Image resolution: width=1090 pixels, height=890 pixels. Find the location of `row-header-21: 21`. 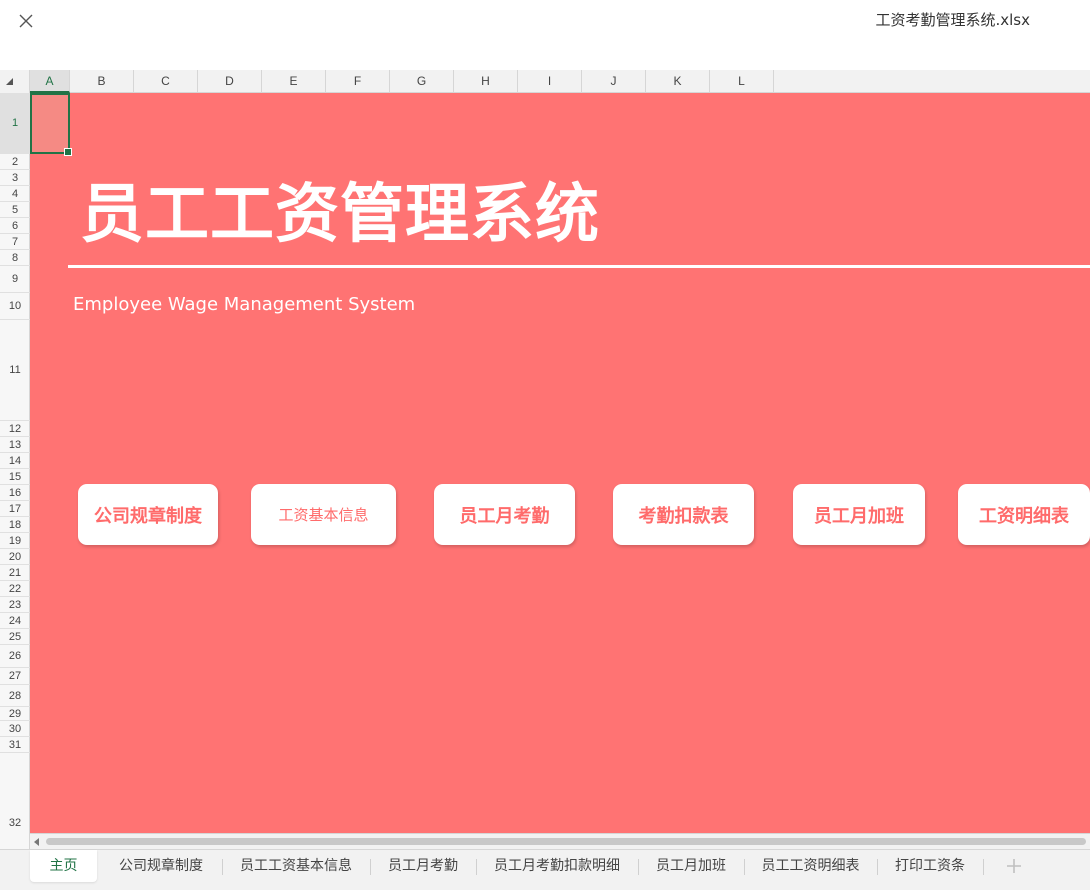

row-header-21: 21 is located at coordinates (15, 573).